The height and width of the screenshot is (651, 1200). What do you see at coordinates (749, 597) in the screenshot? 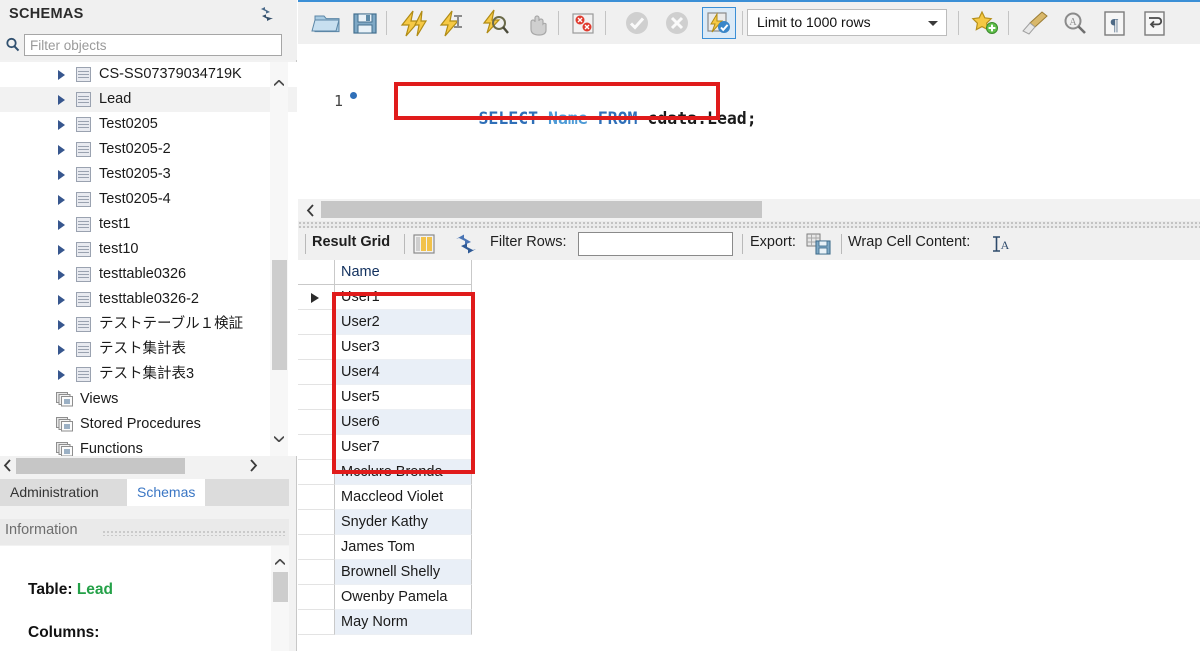
I see `table-row: Owenby Pamela` at bounding box center [749, 597].